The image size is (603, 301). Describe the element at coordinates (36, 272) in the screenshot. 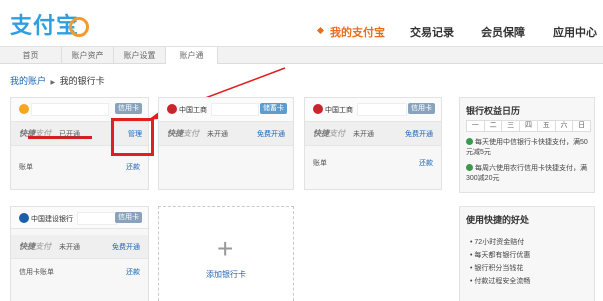

I see `bill-label: 信用卡账单` at that location.